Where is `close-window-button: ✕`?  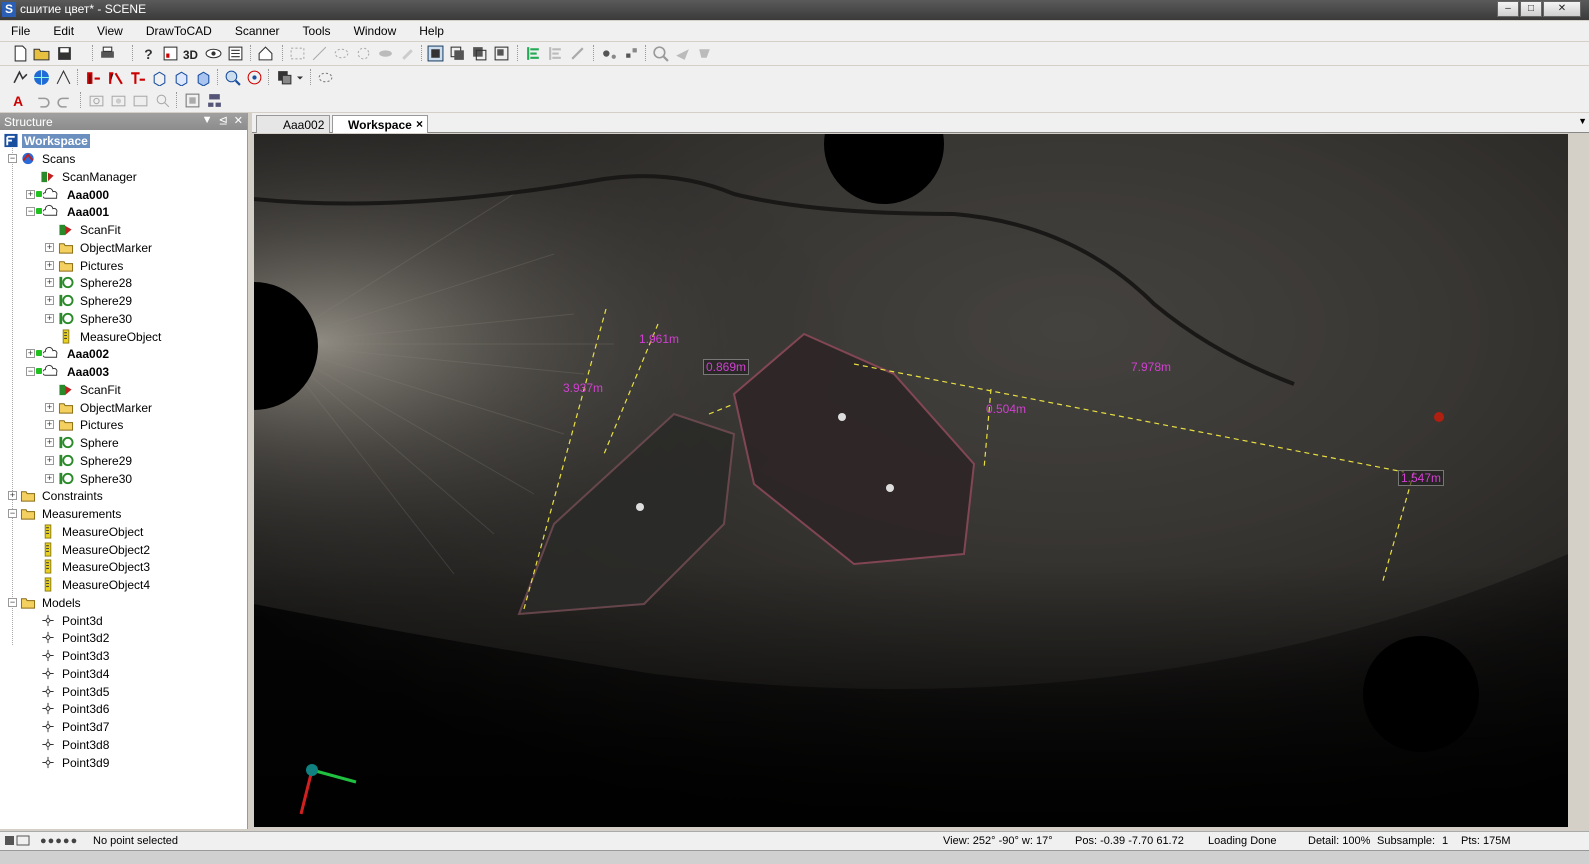 close-window-button: ✕ is located at coordinates (1562, 9).